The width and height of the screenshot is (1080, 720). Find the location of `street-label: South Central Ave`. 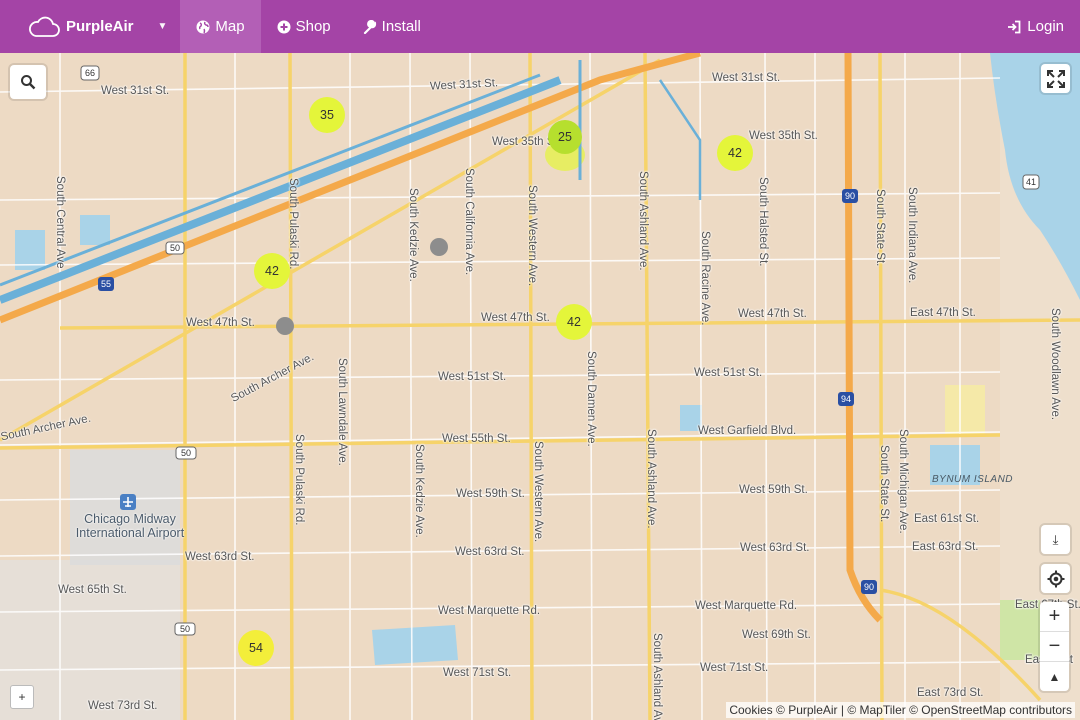

street-label: South Central Ave is located at coordinates (60, 222).